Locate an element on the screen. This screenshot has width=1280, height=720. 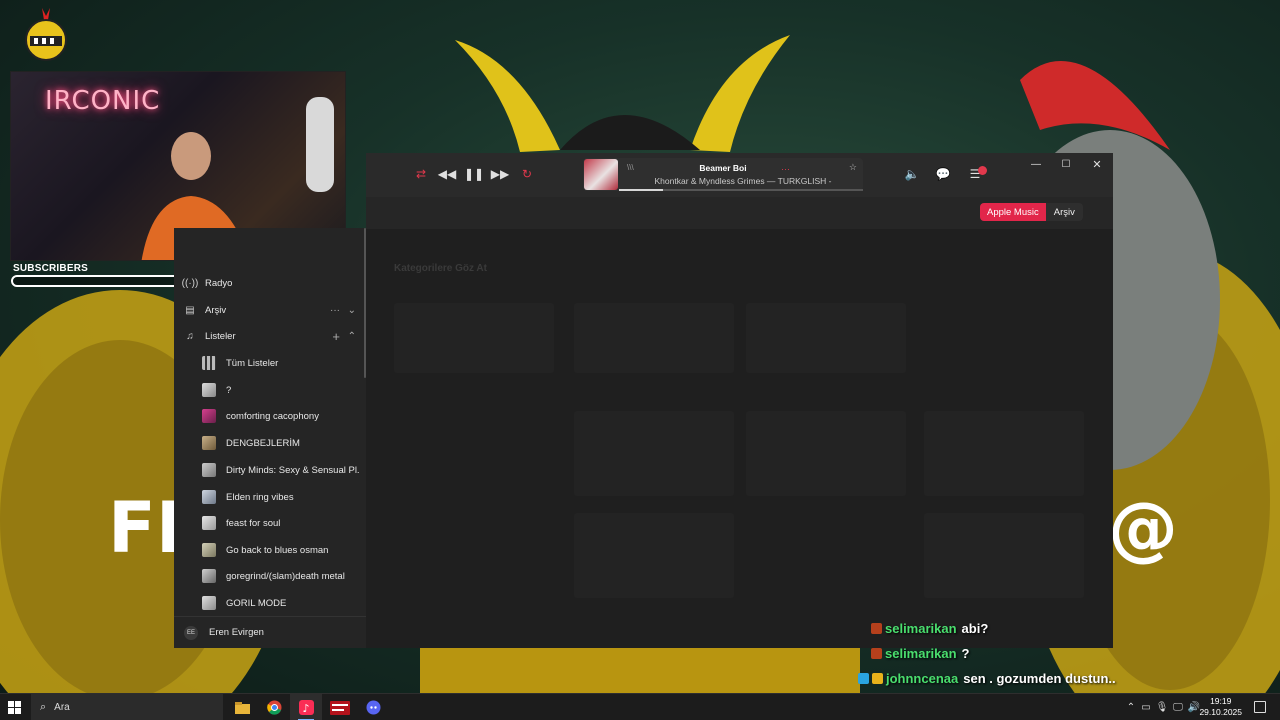
add-playlist-icon: + is located at coordinates (336, 336).